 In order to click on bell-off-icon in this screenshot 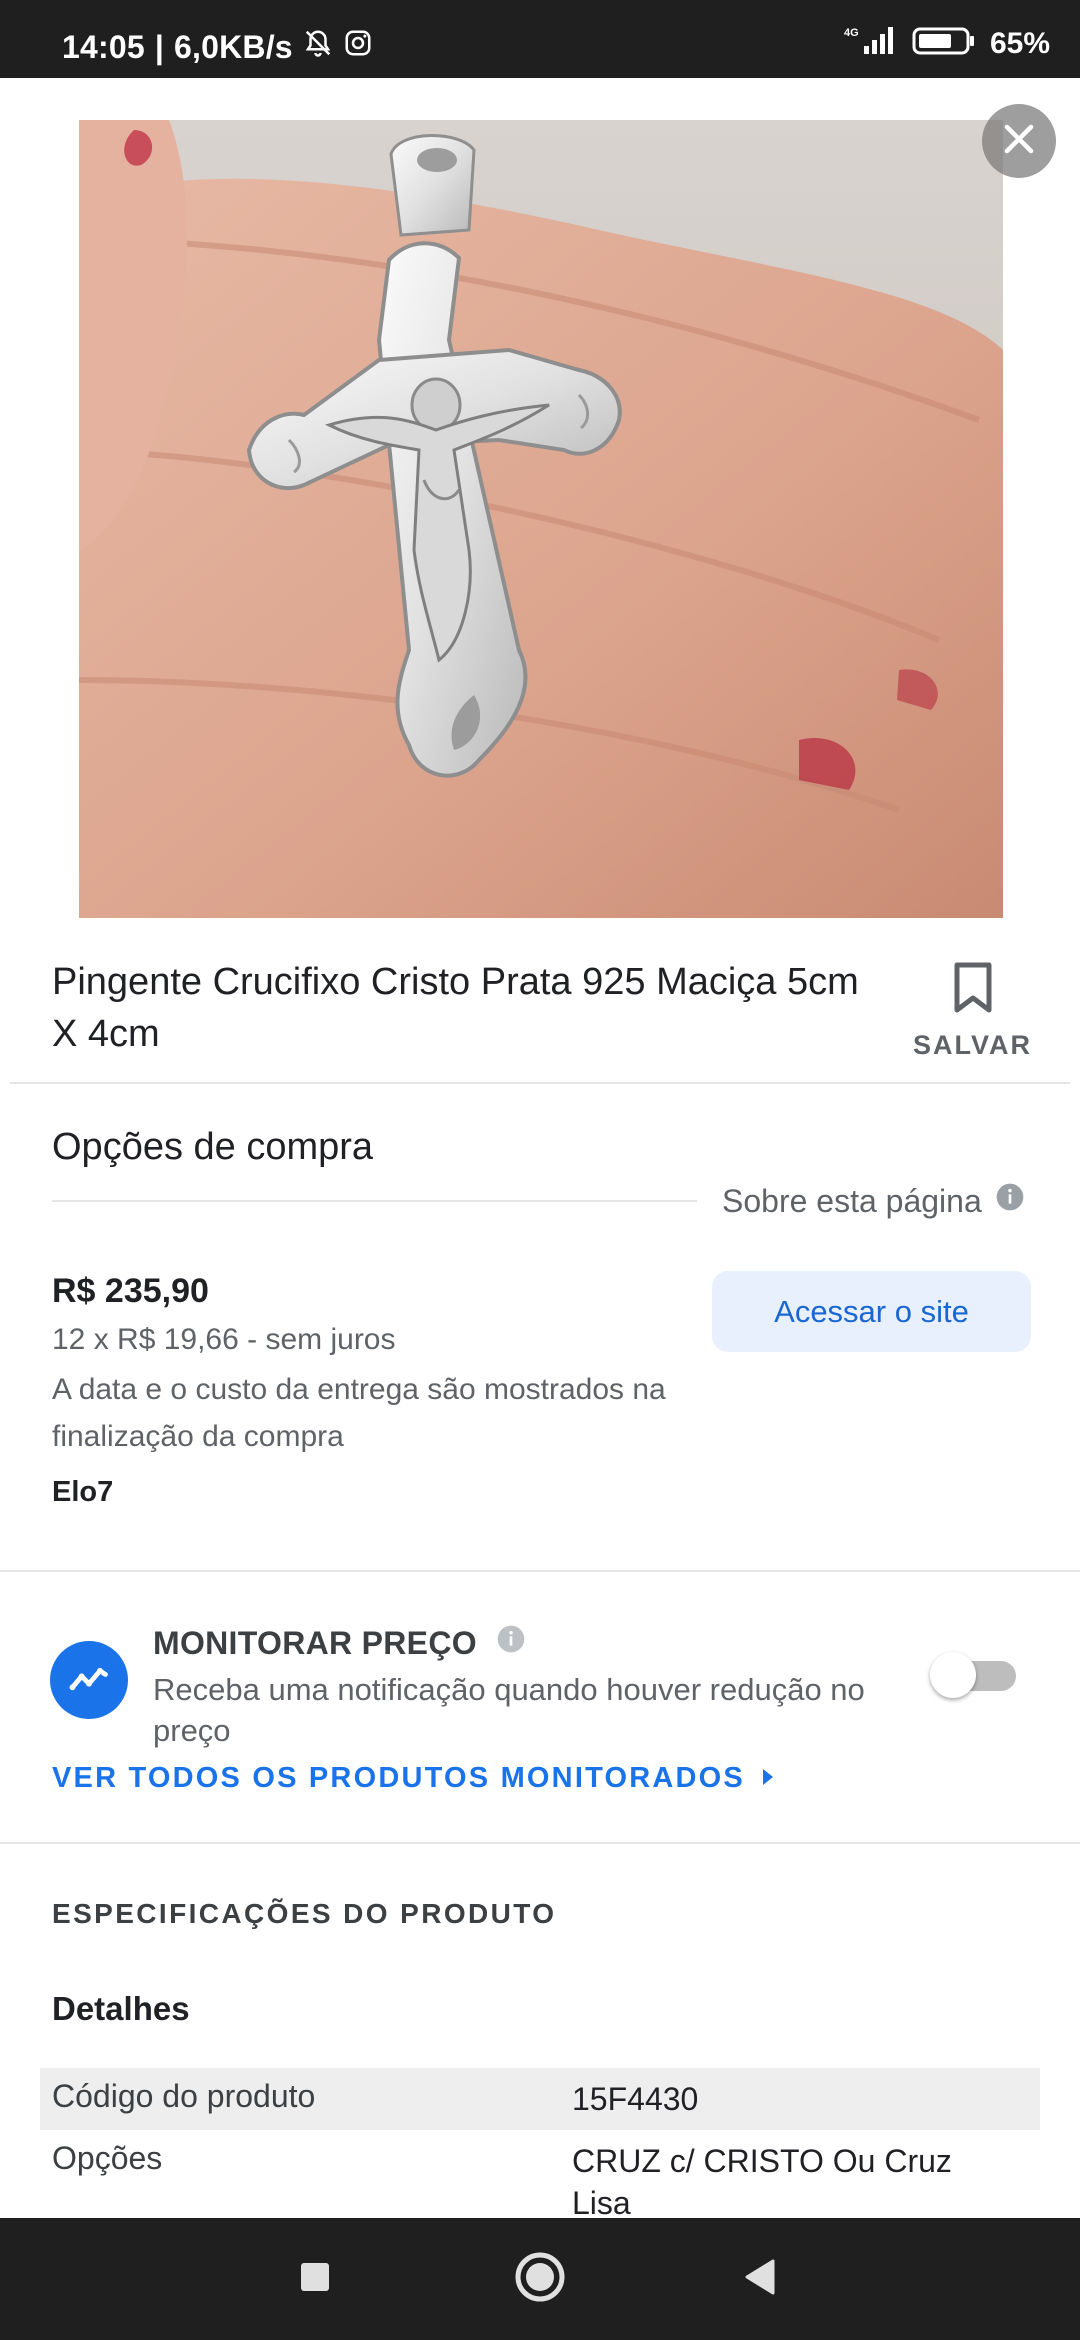, I will do `click(318, 47)`.